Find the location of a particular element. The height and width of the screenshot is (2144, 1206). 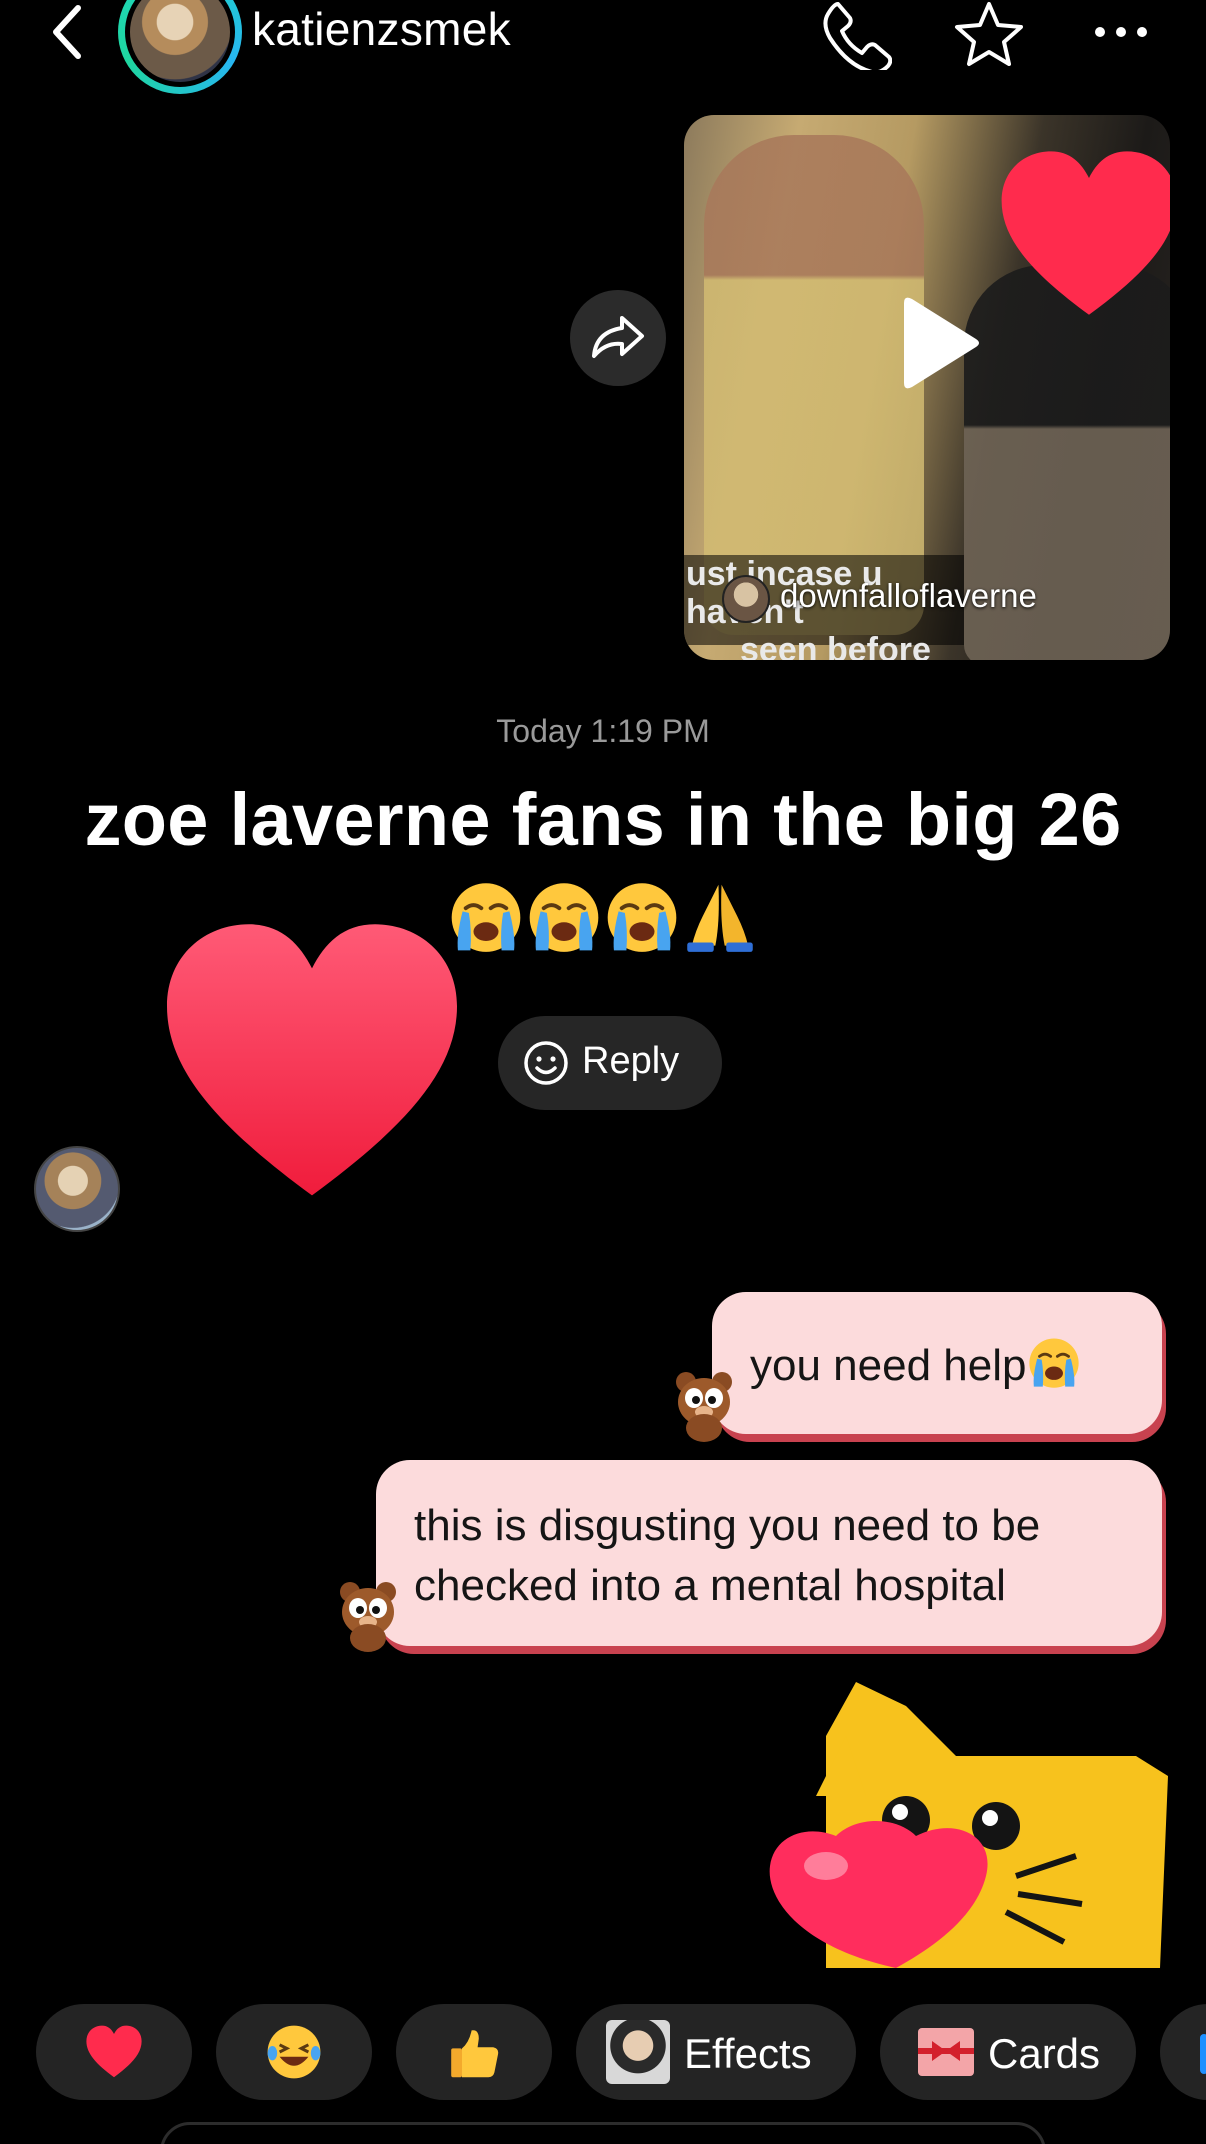

thumbs-up-reaction-button is located at coordinates (474, 2052).